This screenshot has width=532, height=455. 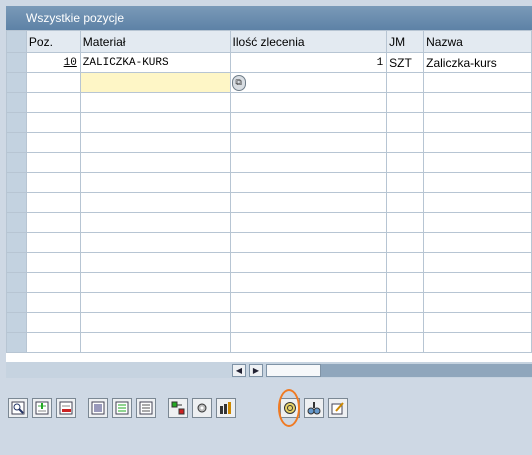 I want to click on details-button, so click(x=18, y=408).